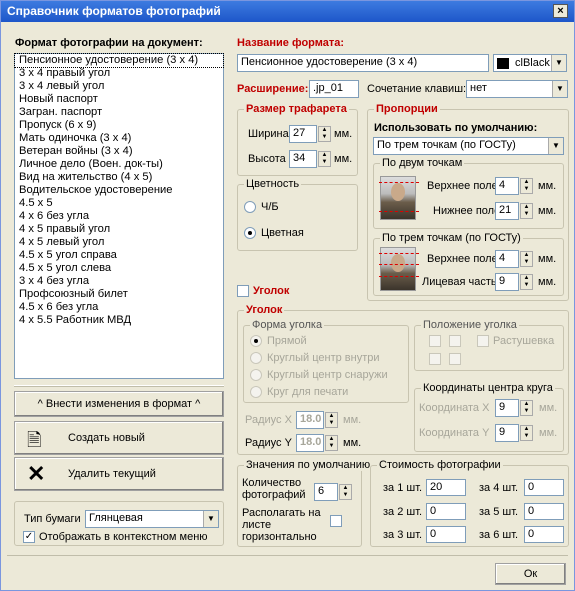 The width and height of the screenshot is (575, 591). I want to click on form-stamp-circle-radio, so click(256, 392).